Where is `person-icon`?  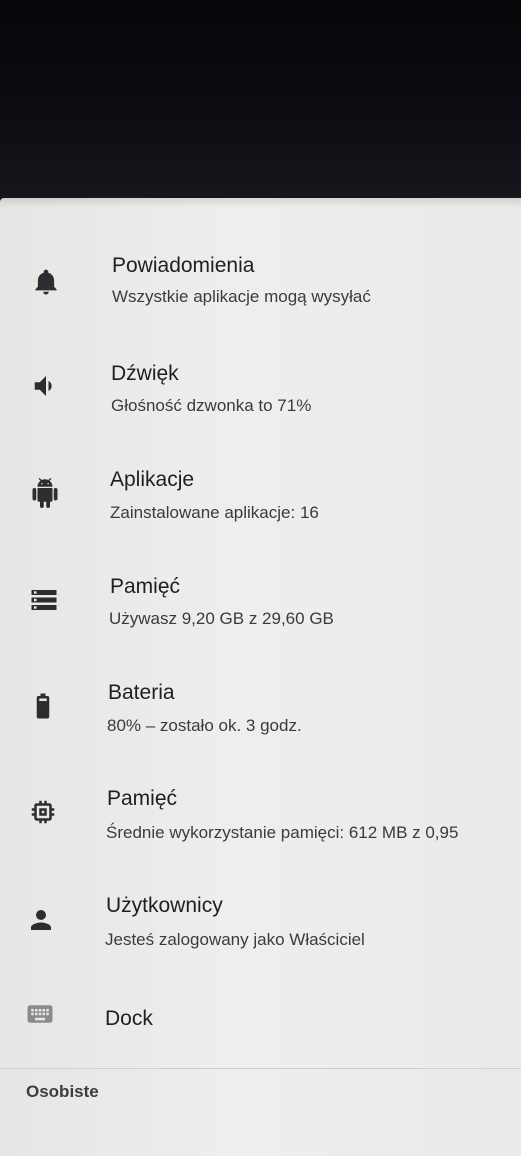
person-icon is located at coordinates (41, 920).